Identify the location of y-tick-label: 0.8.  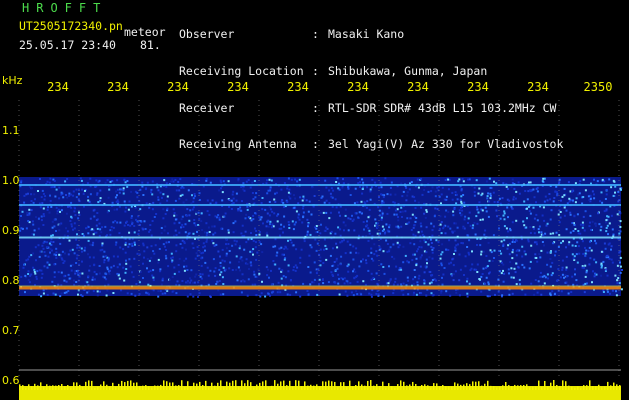
(11, 280).